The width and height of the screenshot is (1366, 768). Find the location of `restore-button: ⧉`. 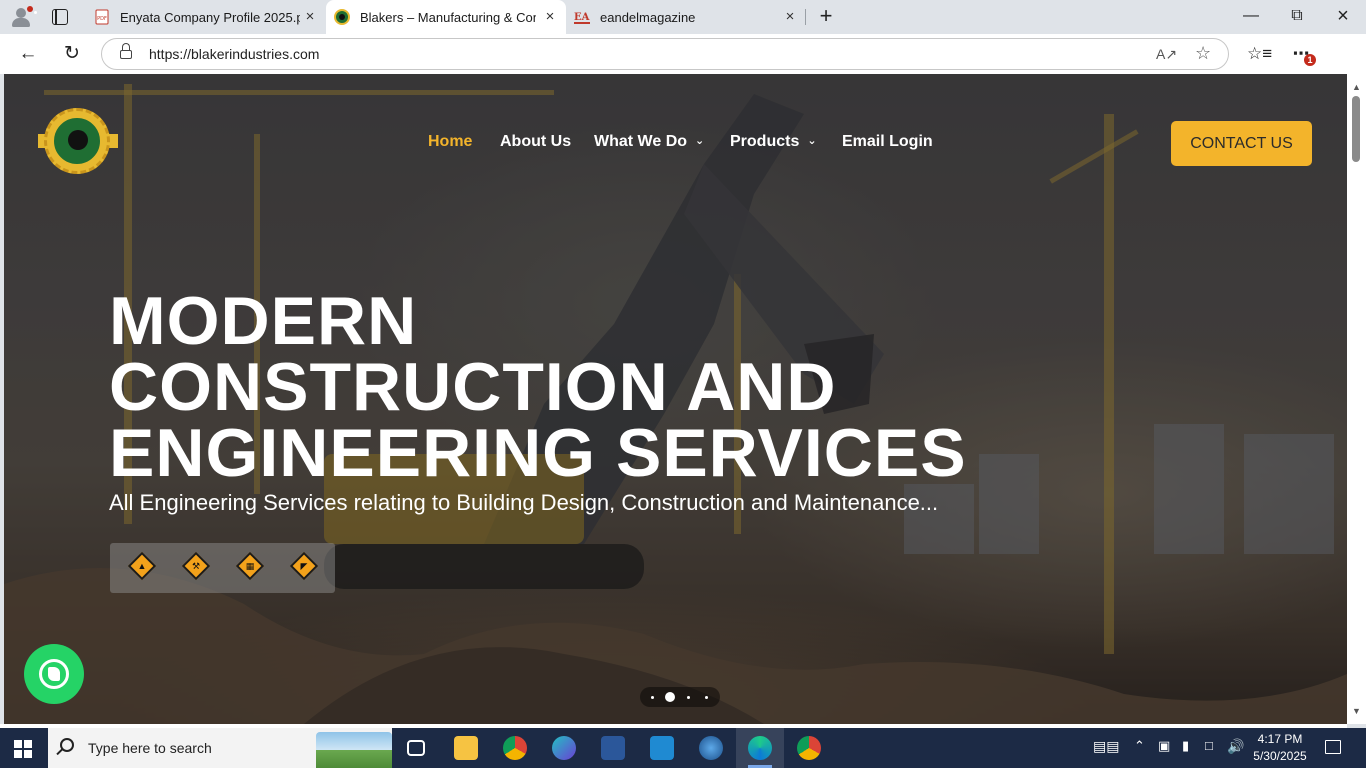

restore-button: ⧉ is located at coordinates (1297, 17).